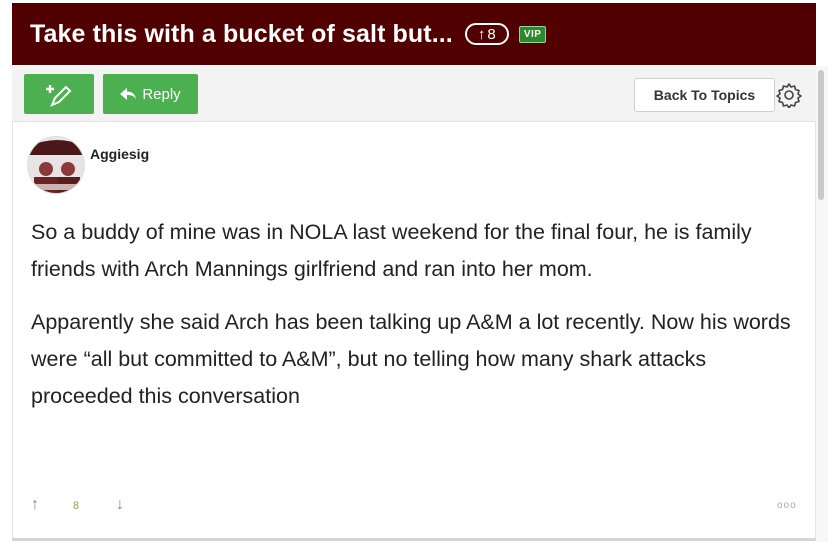  What do you see at coordinates (414, 94) in the screenshot?
I see `topic-toolbar: Reply Back To Topics` at bounding box center [414, 94].